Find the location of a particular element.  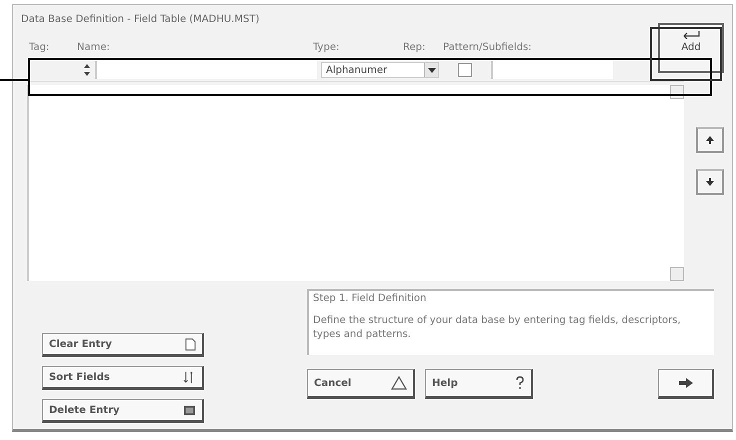

action-button: Sort Fields is located at coordinates (123, 378).